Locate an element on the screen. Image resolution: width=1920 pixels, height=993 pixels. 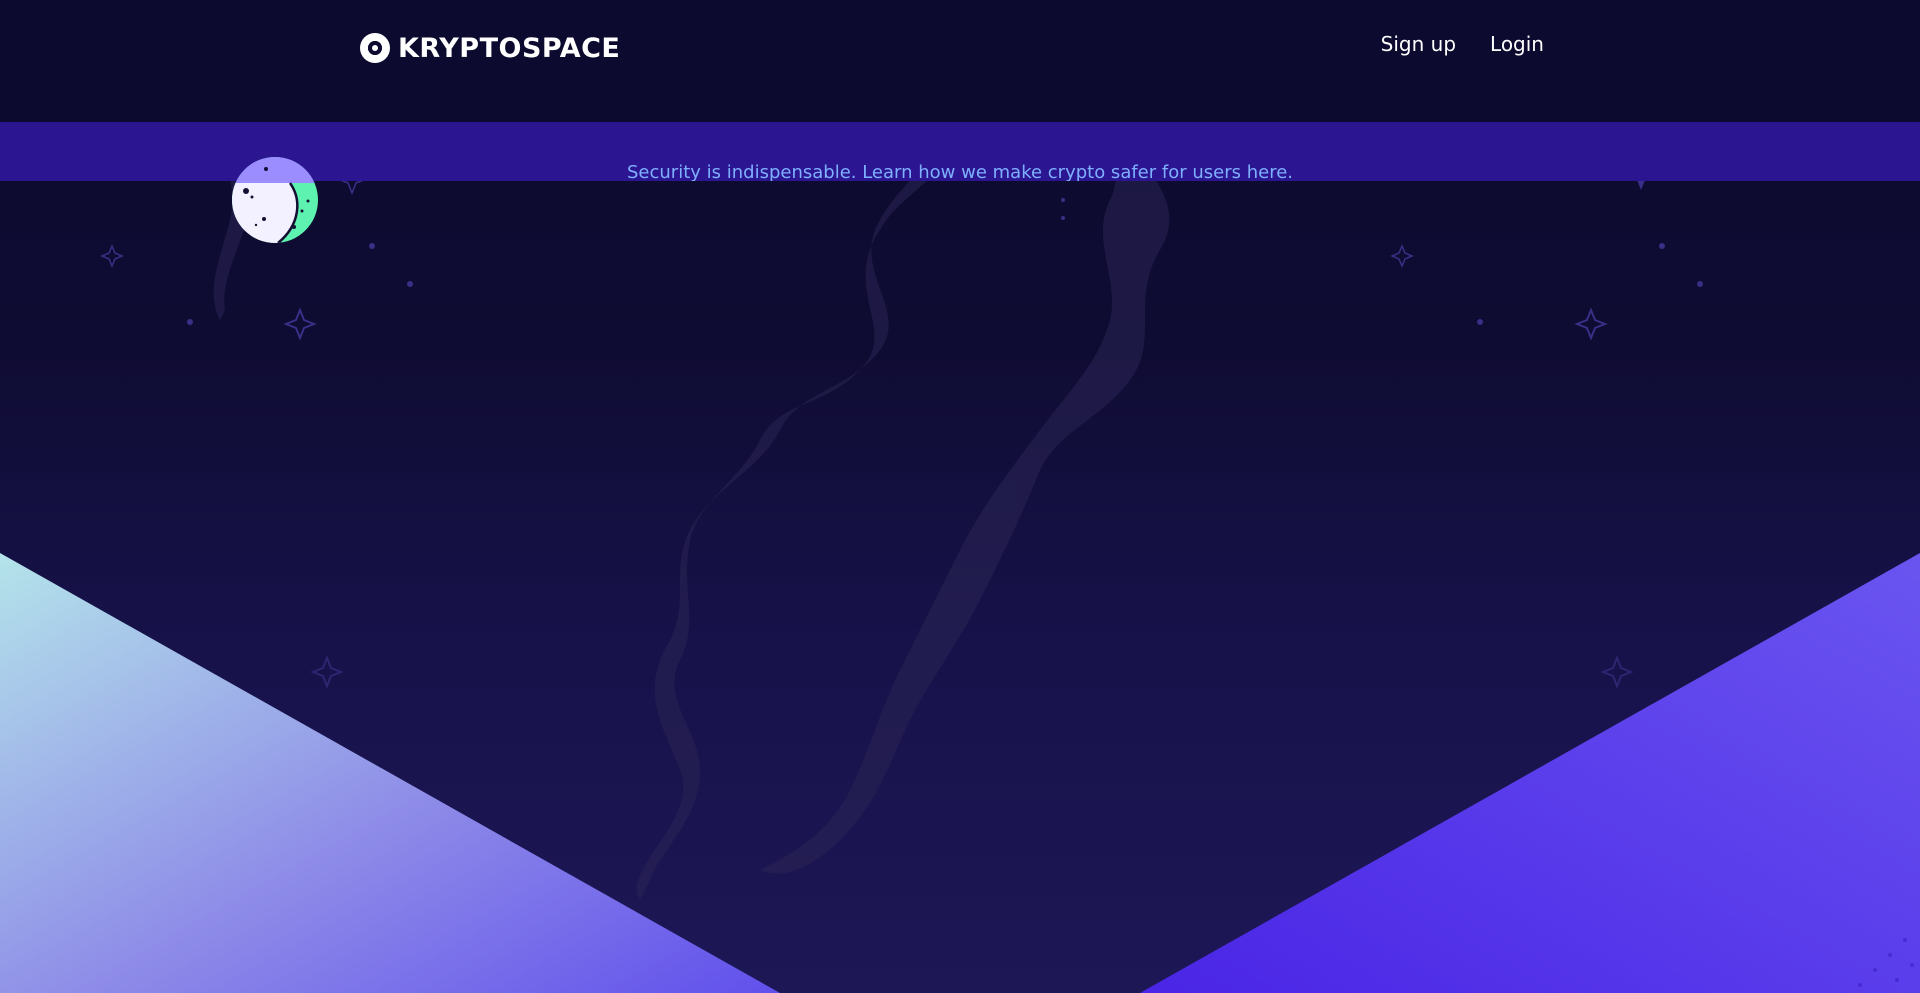
top-nav: Sign up Login is located at coordinates (1462, 44).